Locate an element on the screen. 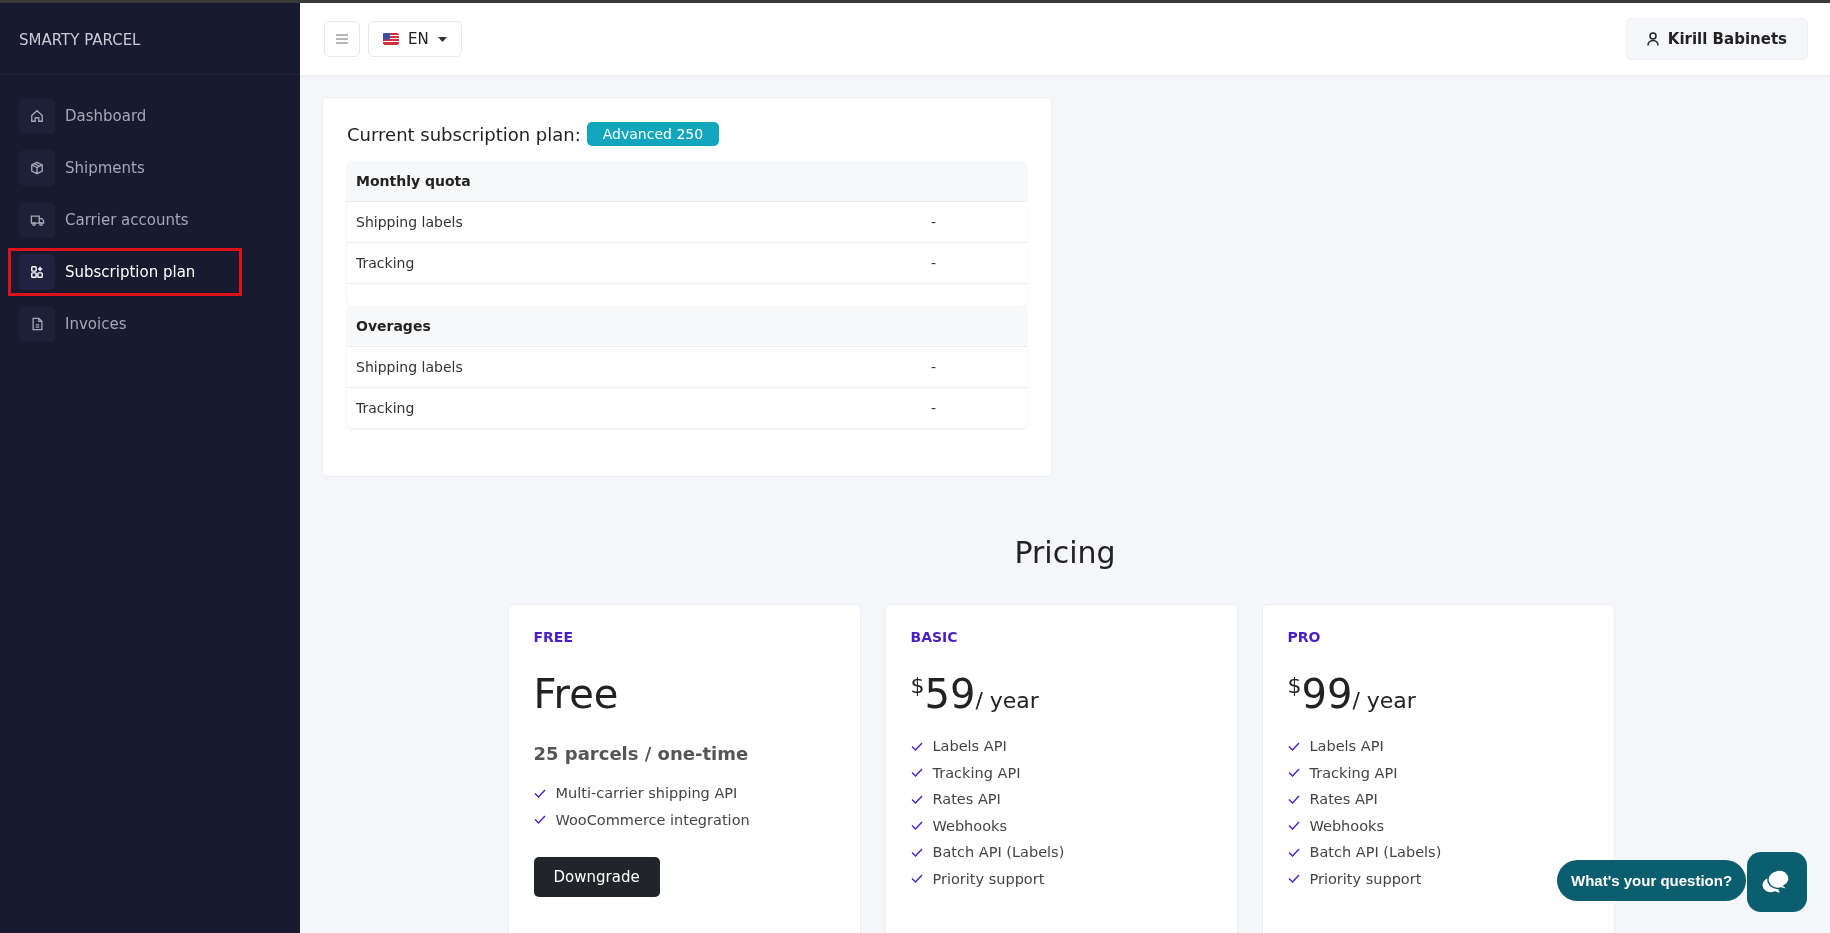 This screenshot has height=933, width=1830. language-dropdown: EN is located at coordinates (415, 39).